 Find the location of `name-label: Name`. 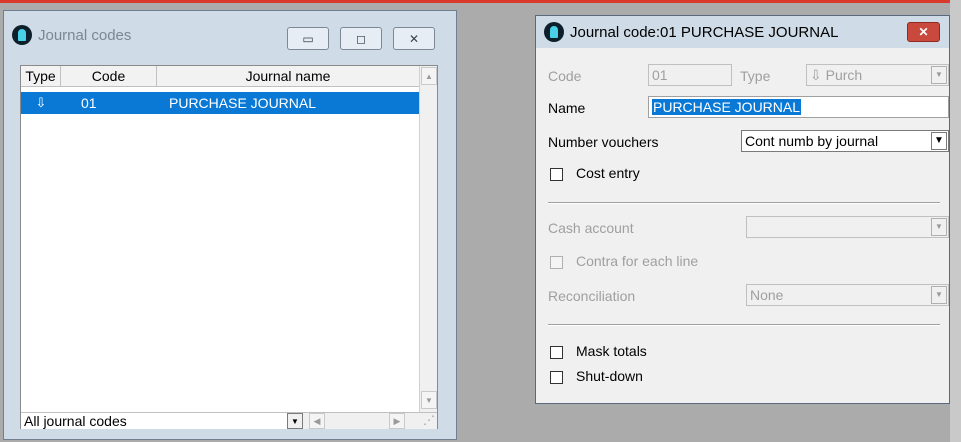

name-label: Name is located at coordinates (567, 108).